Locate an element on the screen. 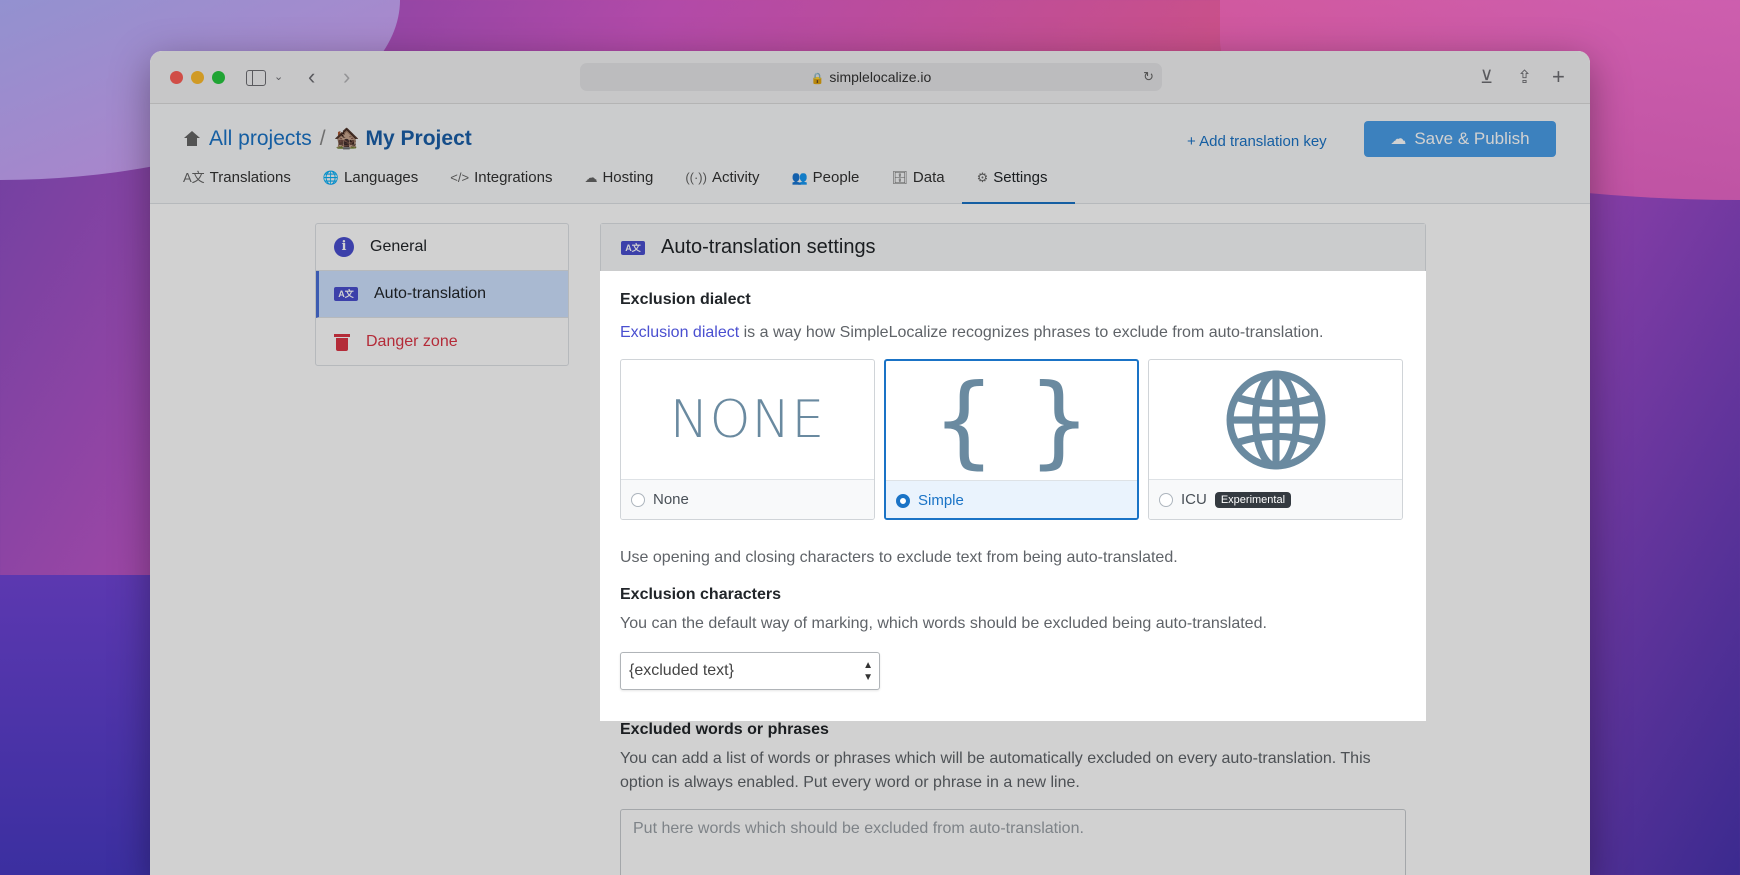  people-icon: 👥 is located at coordinates (799, 177).